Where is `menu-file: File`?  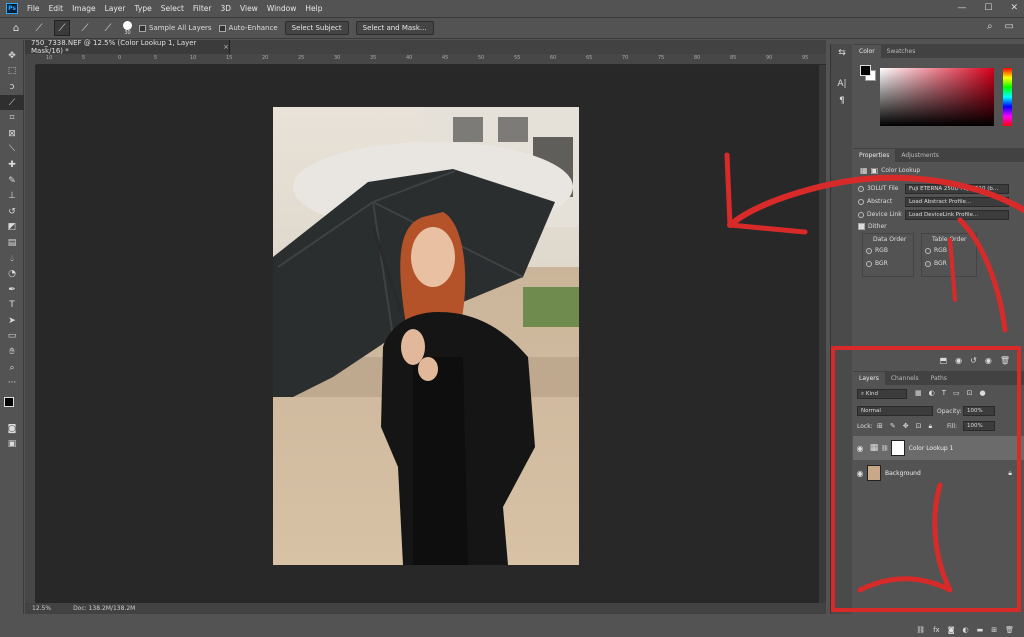
menu-file: File is located at coordinates (33, 8).